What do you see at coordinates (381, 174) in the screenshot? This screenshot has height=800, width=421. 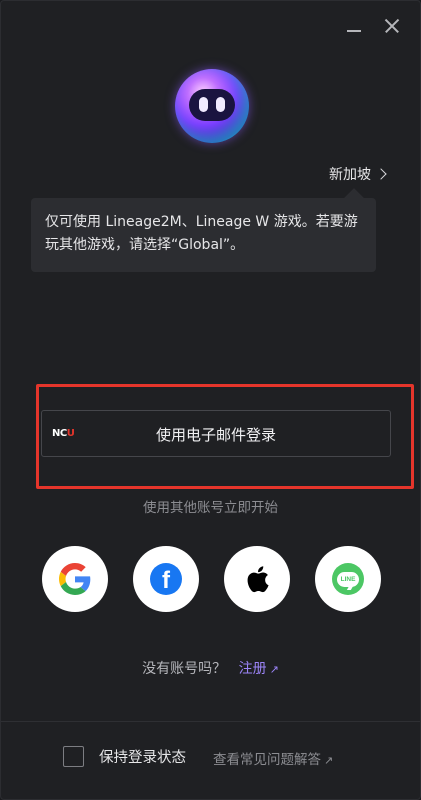 I see `chevron-right-icon` at bounding box center [381, 174].